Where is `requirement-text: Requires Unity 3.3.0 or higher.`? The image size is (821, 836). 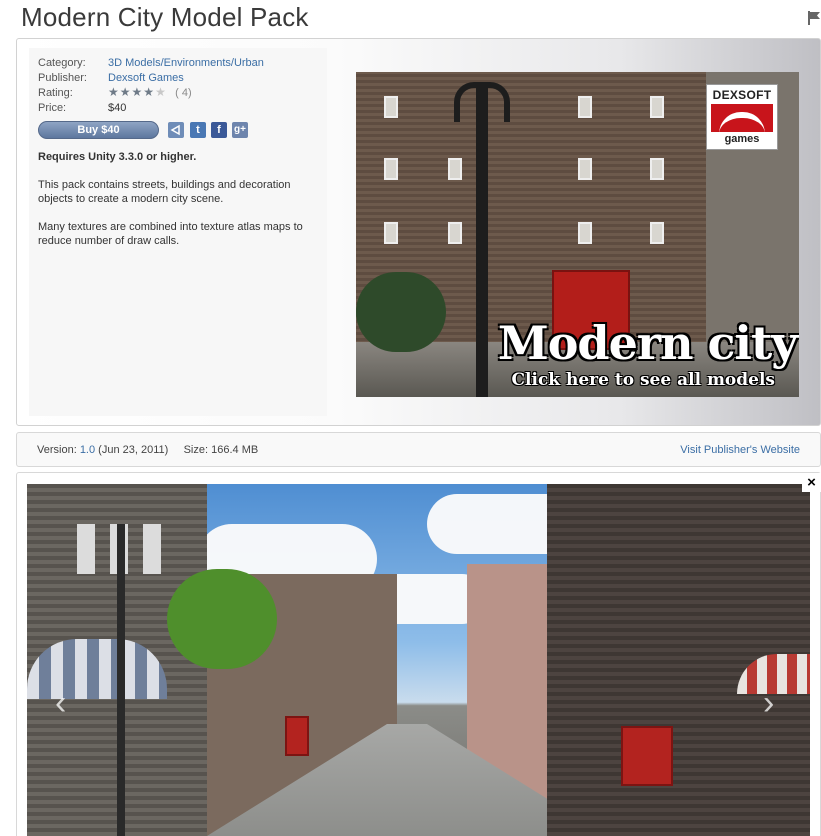 requirement-text: Requires Unity 3.3.0 or higher. is located at coordinates (117, 157).